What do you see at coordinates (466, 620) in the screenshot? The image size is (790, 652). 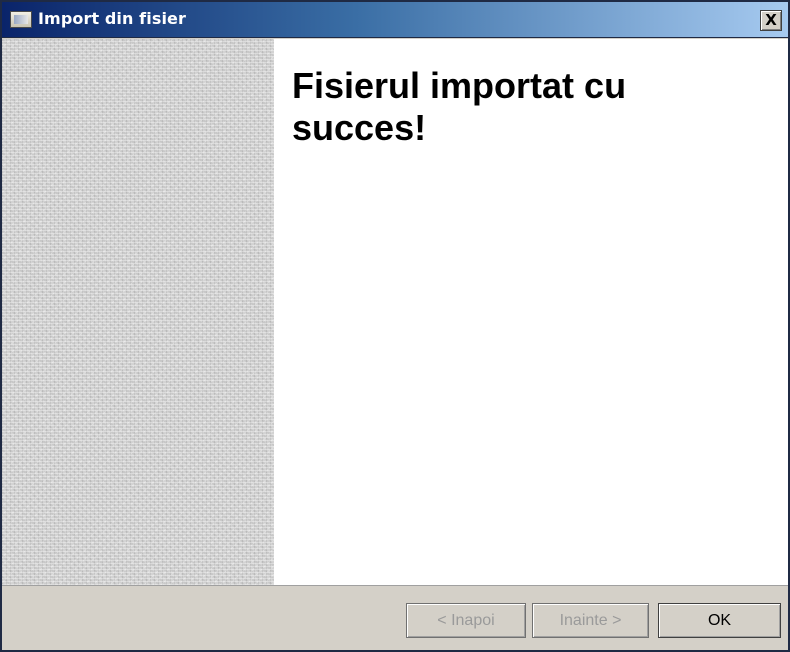 I see `back-button: < Inapoi` at bounding box center [466, 620].